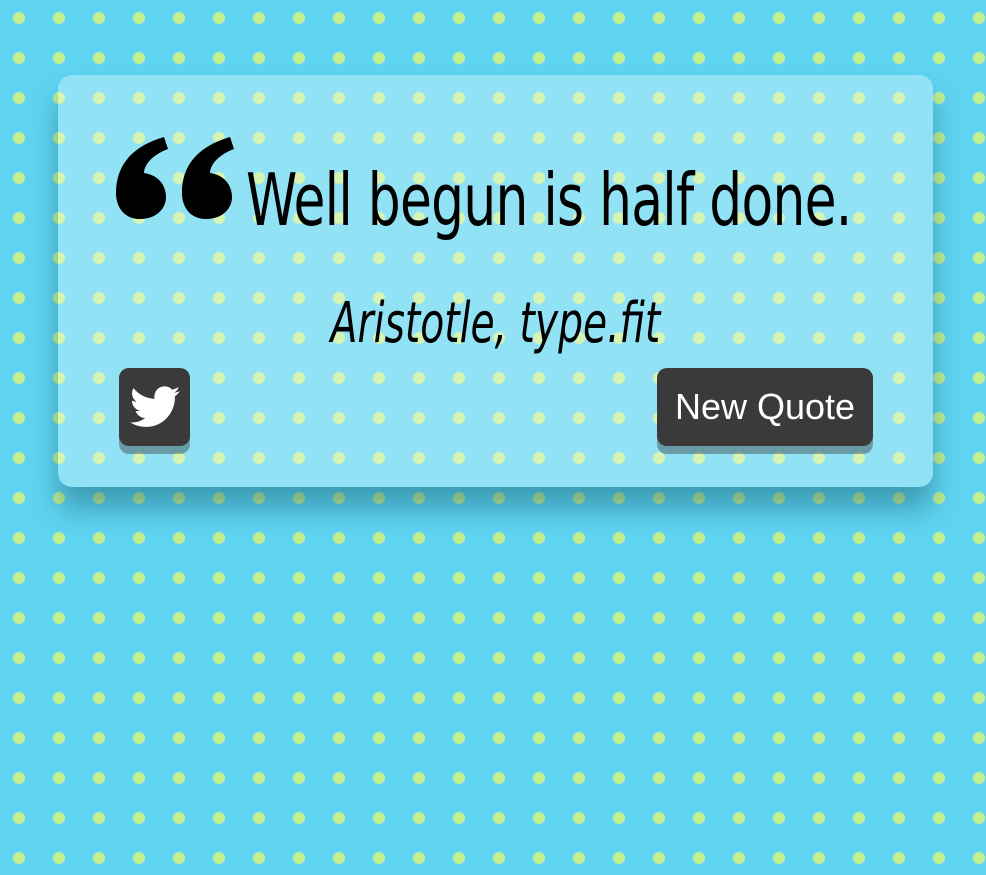 The height and width of the screenshot is (875, 986). What do you see at coordinates (765, 407) in the screenshot?
I see `new-quote-button: New Quote` at bounding box center [765, 407].